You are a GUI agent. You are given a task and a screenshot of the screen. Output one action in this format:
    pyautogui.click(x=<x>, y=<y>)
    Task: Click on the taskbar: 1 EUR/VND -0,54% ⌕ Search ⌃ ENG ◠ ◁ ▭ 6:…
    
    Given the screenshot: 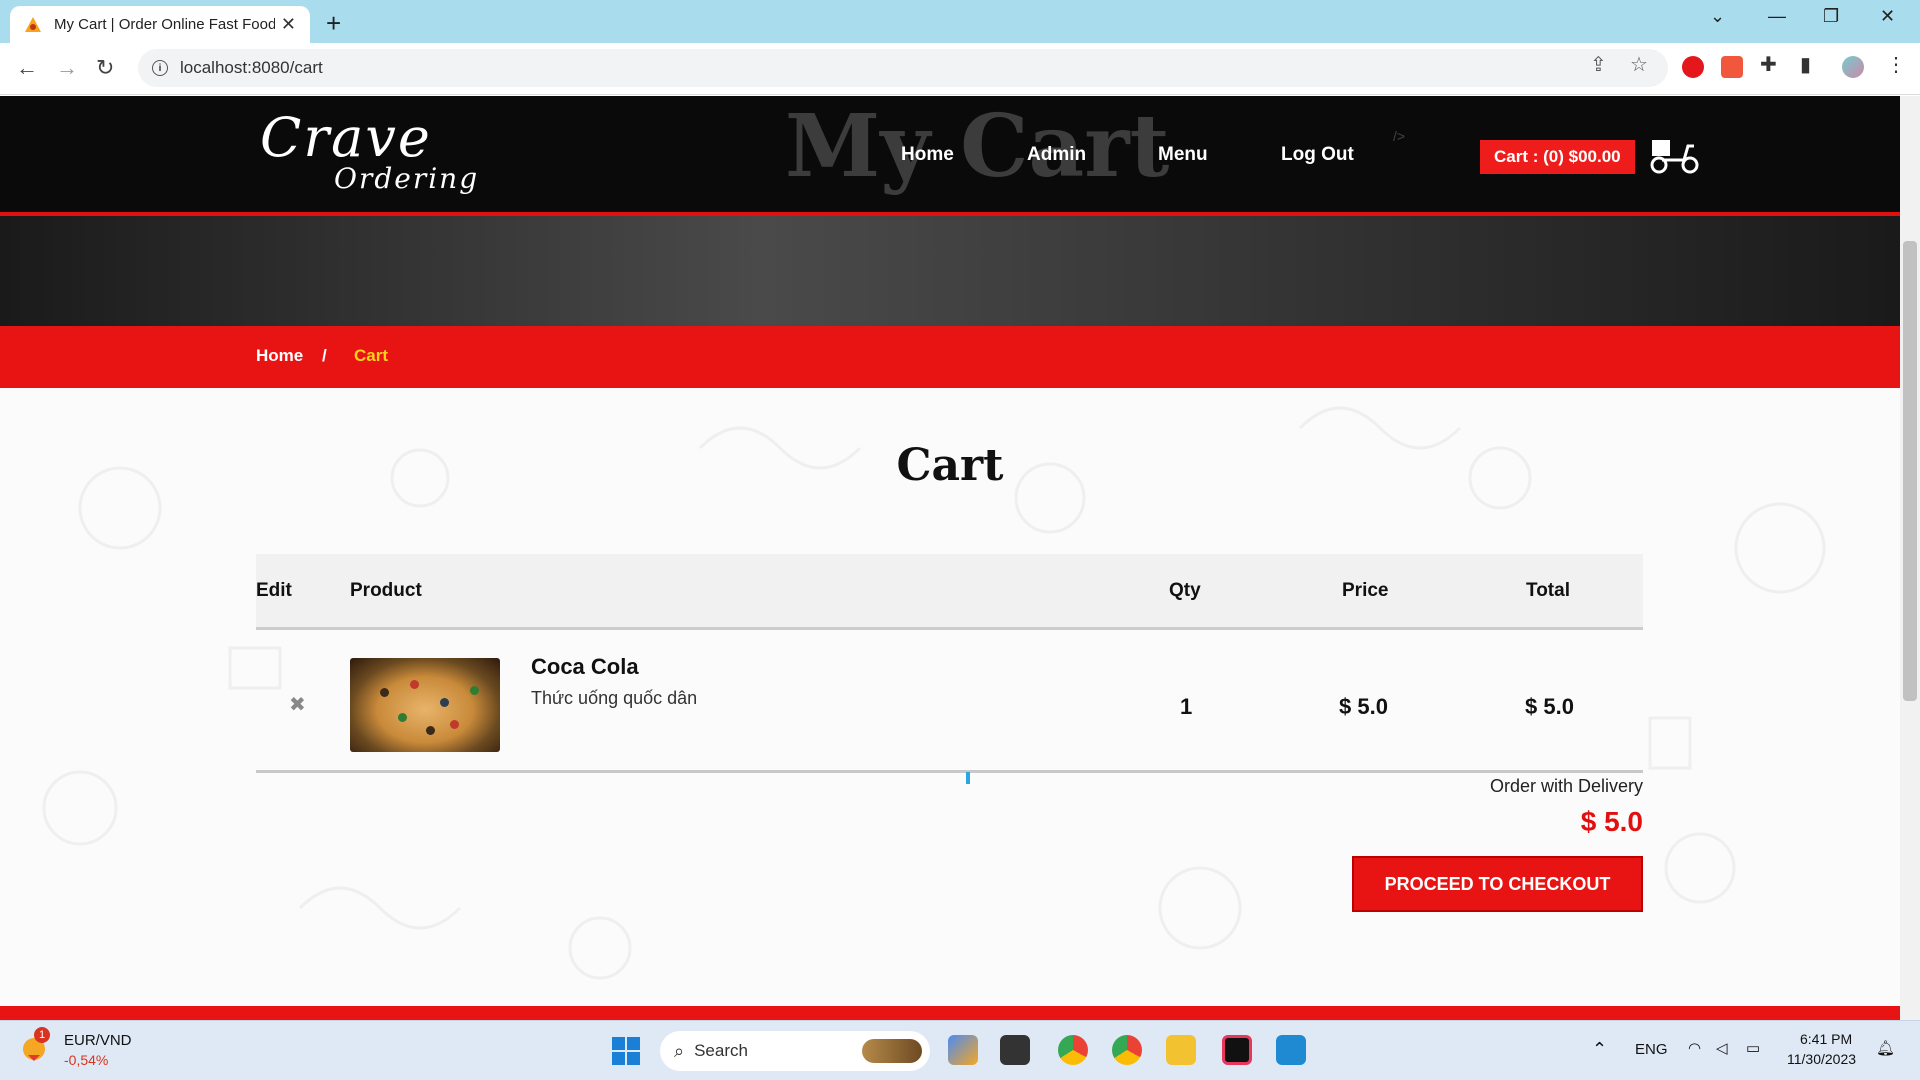 What is the action you would take?
    pyautogui.click(x=960, y=1050)
    